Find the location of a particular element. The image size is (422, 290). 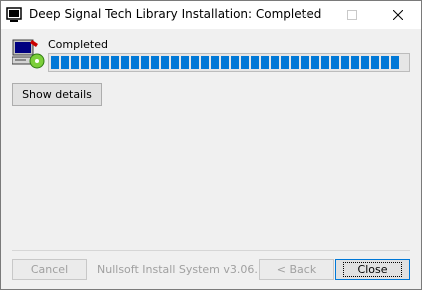

installer-brand: Nullsoft Install System v3.06.1 is located at coordinates (181, 269).